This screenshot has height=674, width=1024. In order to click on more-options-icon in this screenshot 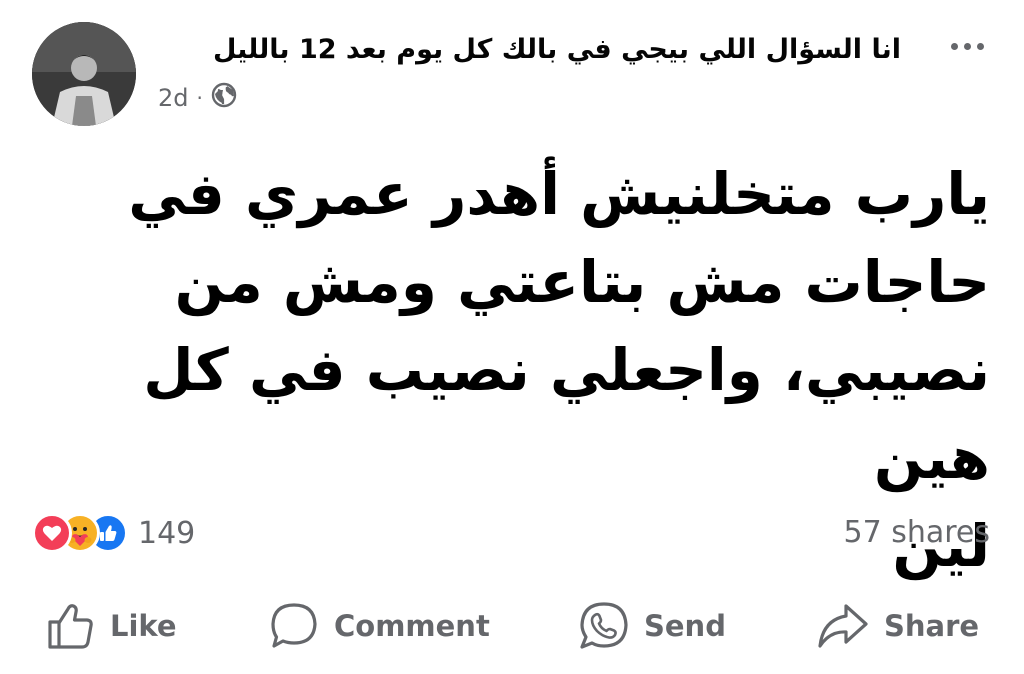, I will do `click(954, 46)`.